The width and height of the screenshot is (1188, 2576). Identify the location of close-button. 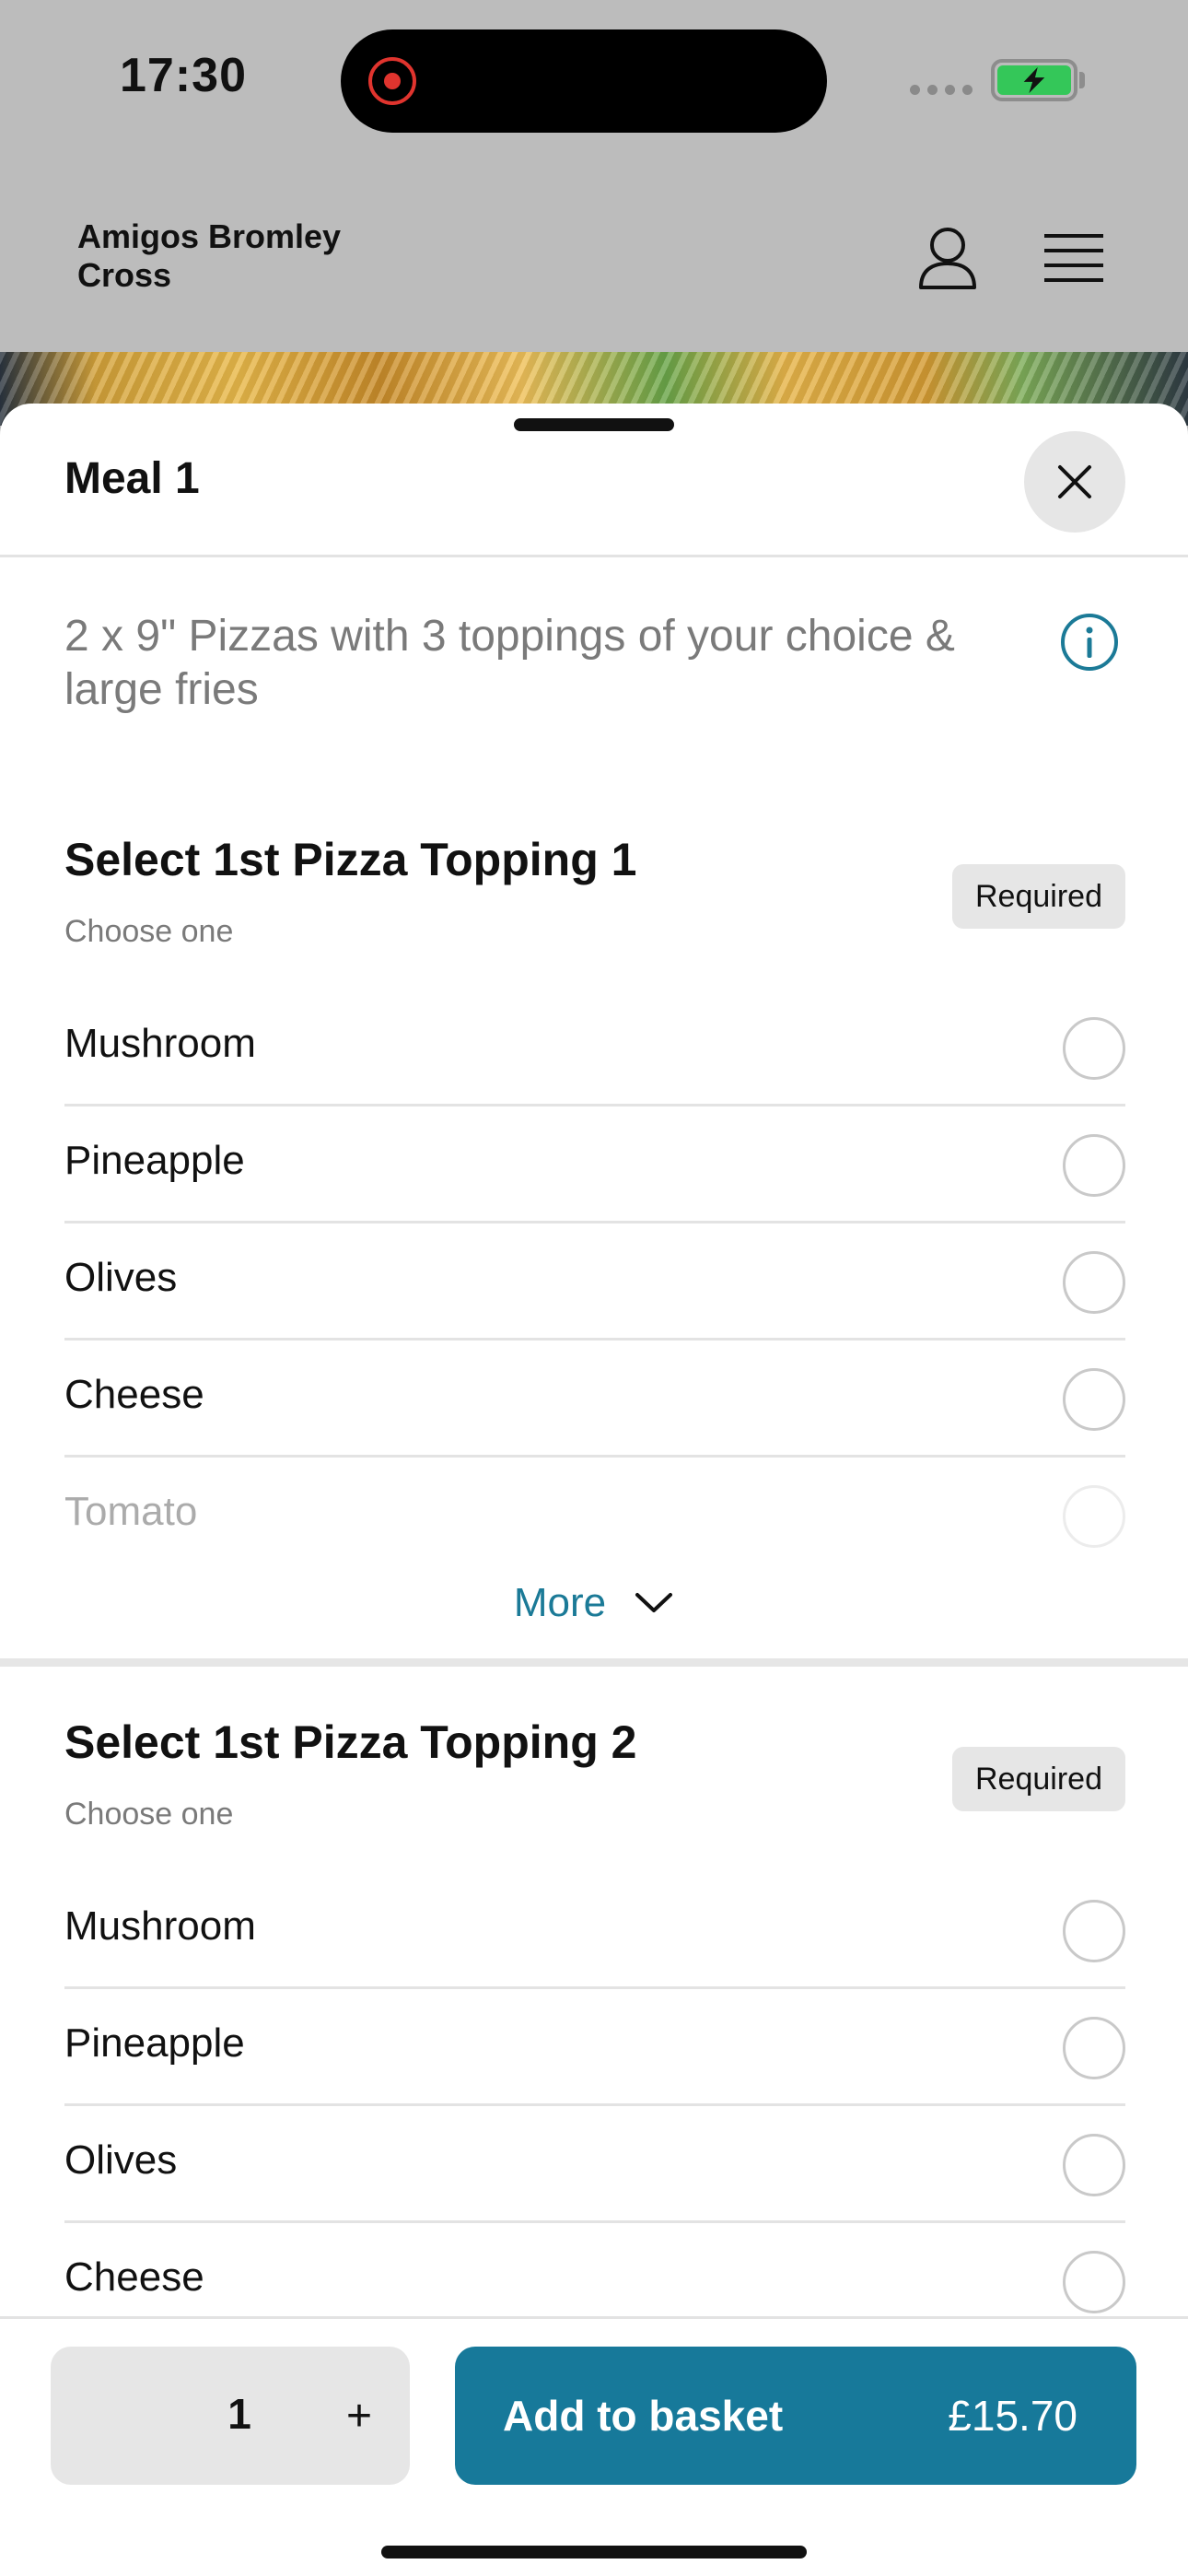
(1074, 482).